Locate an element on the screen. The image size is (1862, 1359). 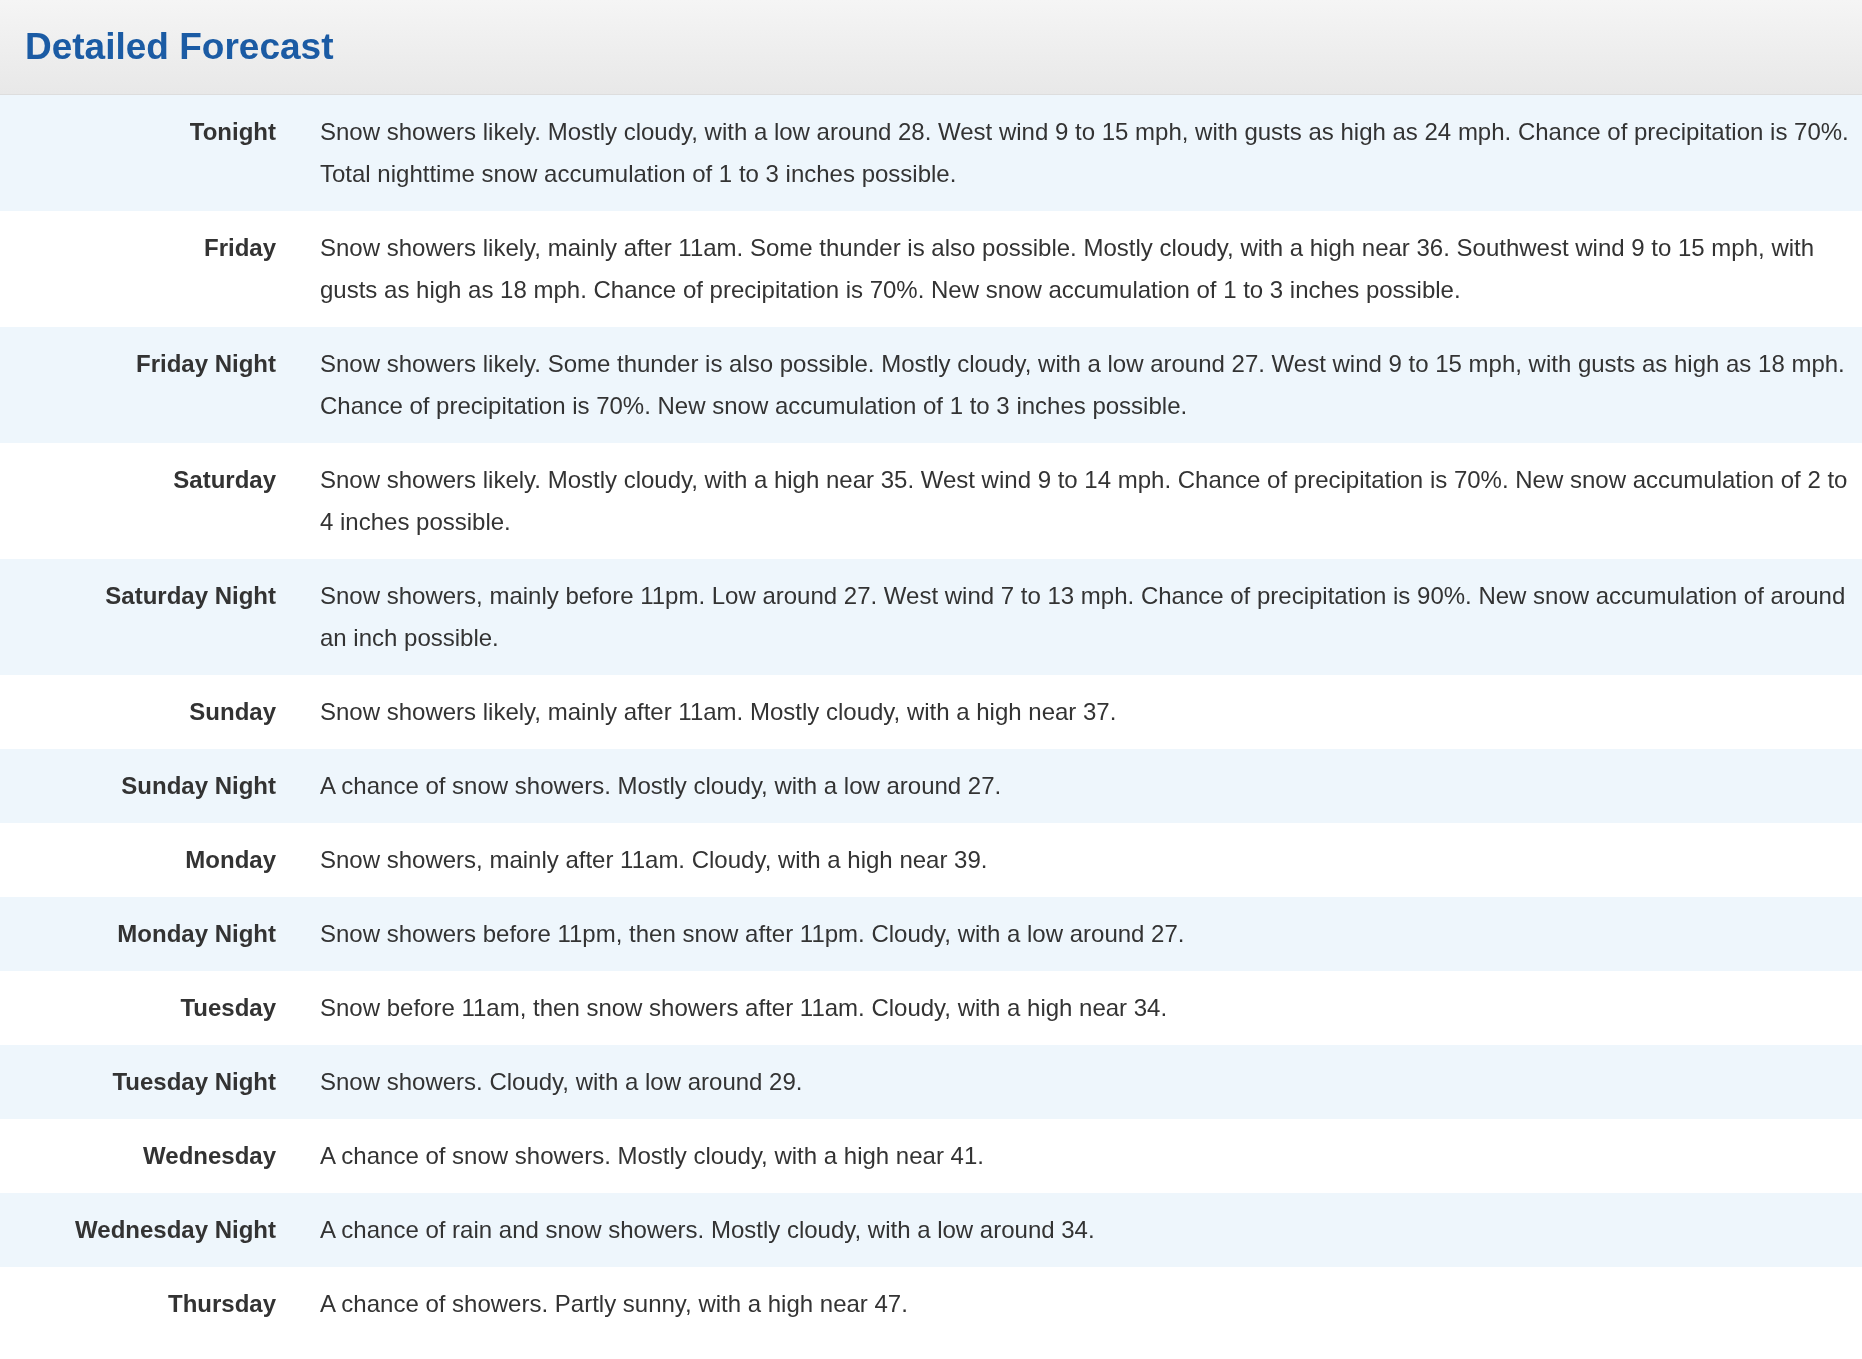
period-label: Wednesday Night is located at coordinates (175, 1229).